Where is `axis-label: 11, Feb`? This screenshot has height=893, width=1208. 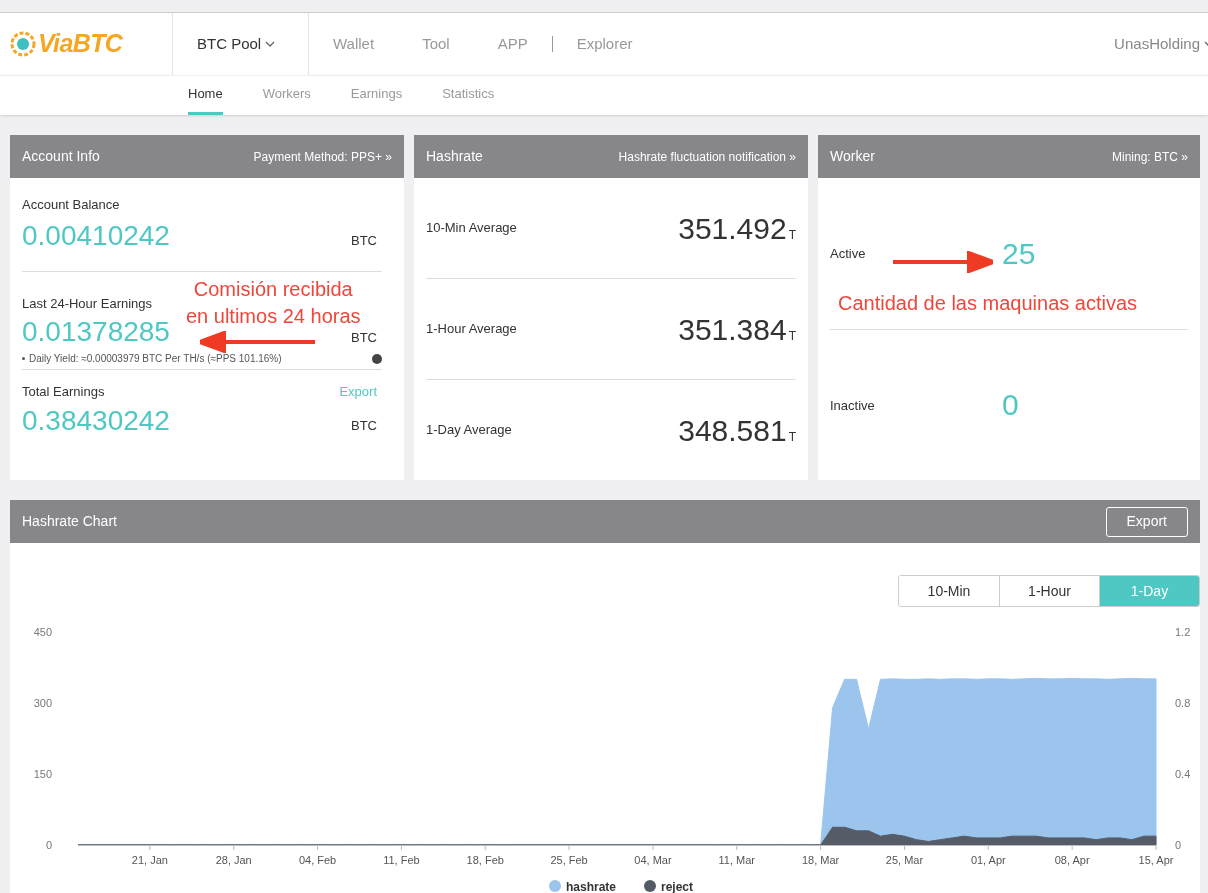
axis-label: 11, Feb is located at coordinates (401, 860).